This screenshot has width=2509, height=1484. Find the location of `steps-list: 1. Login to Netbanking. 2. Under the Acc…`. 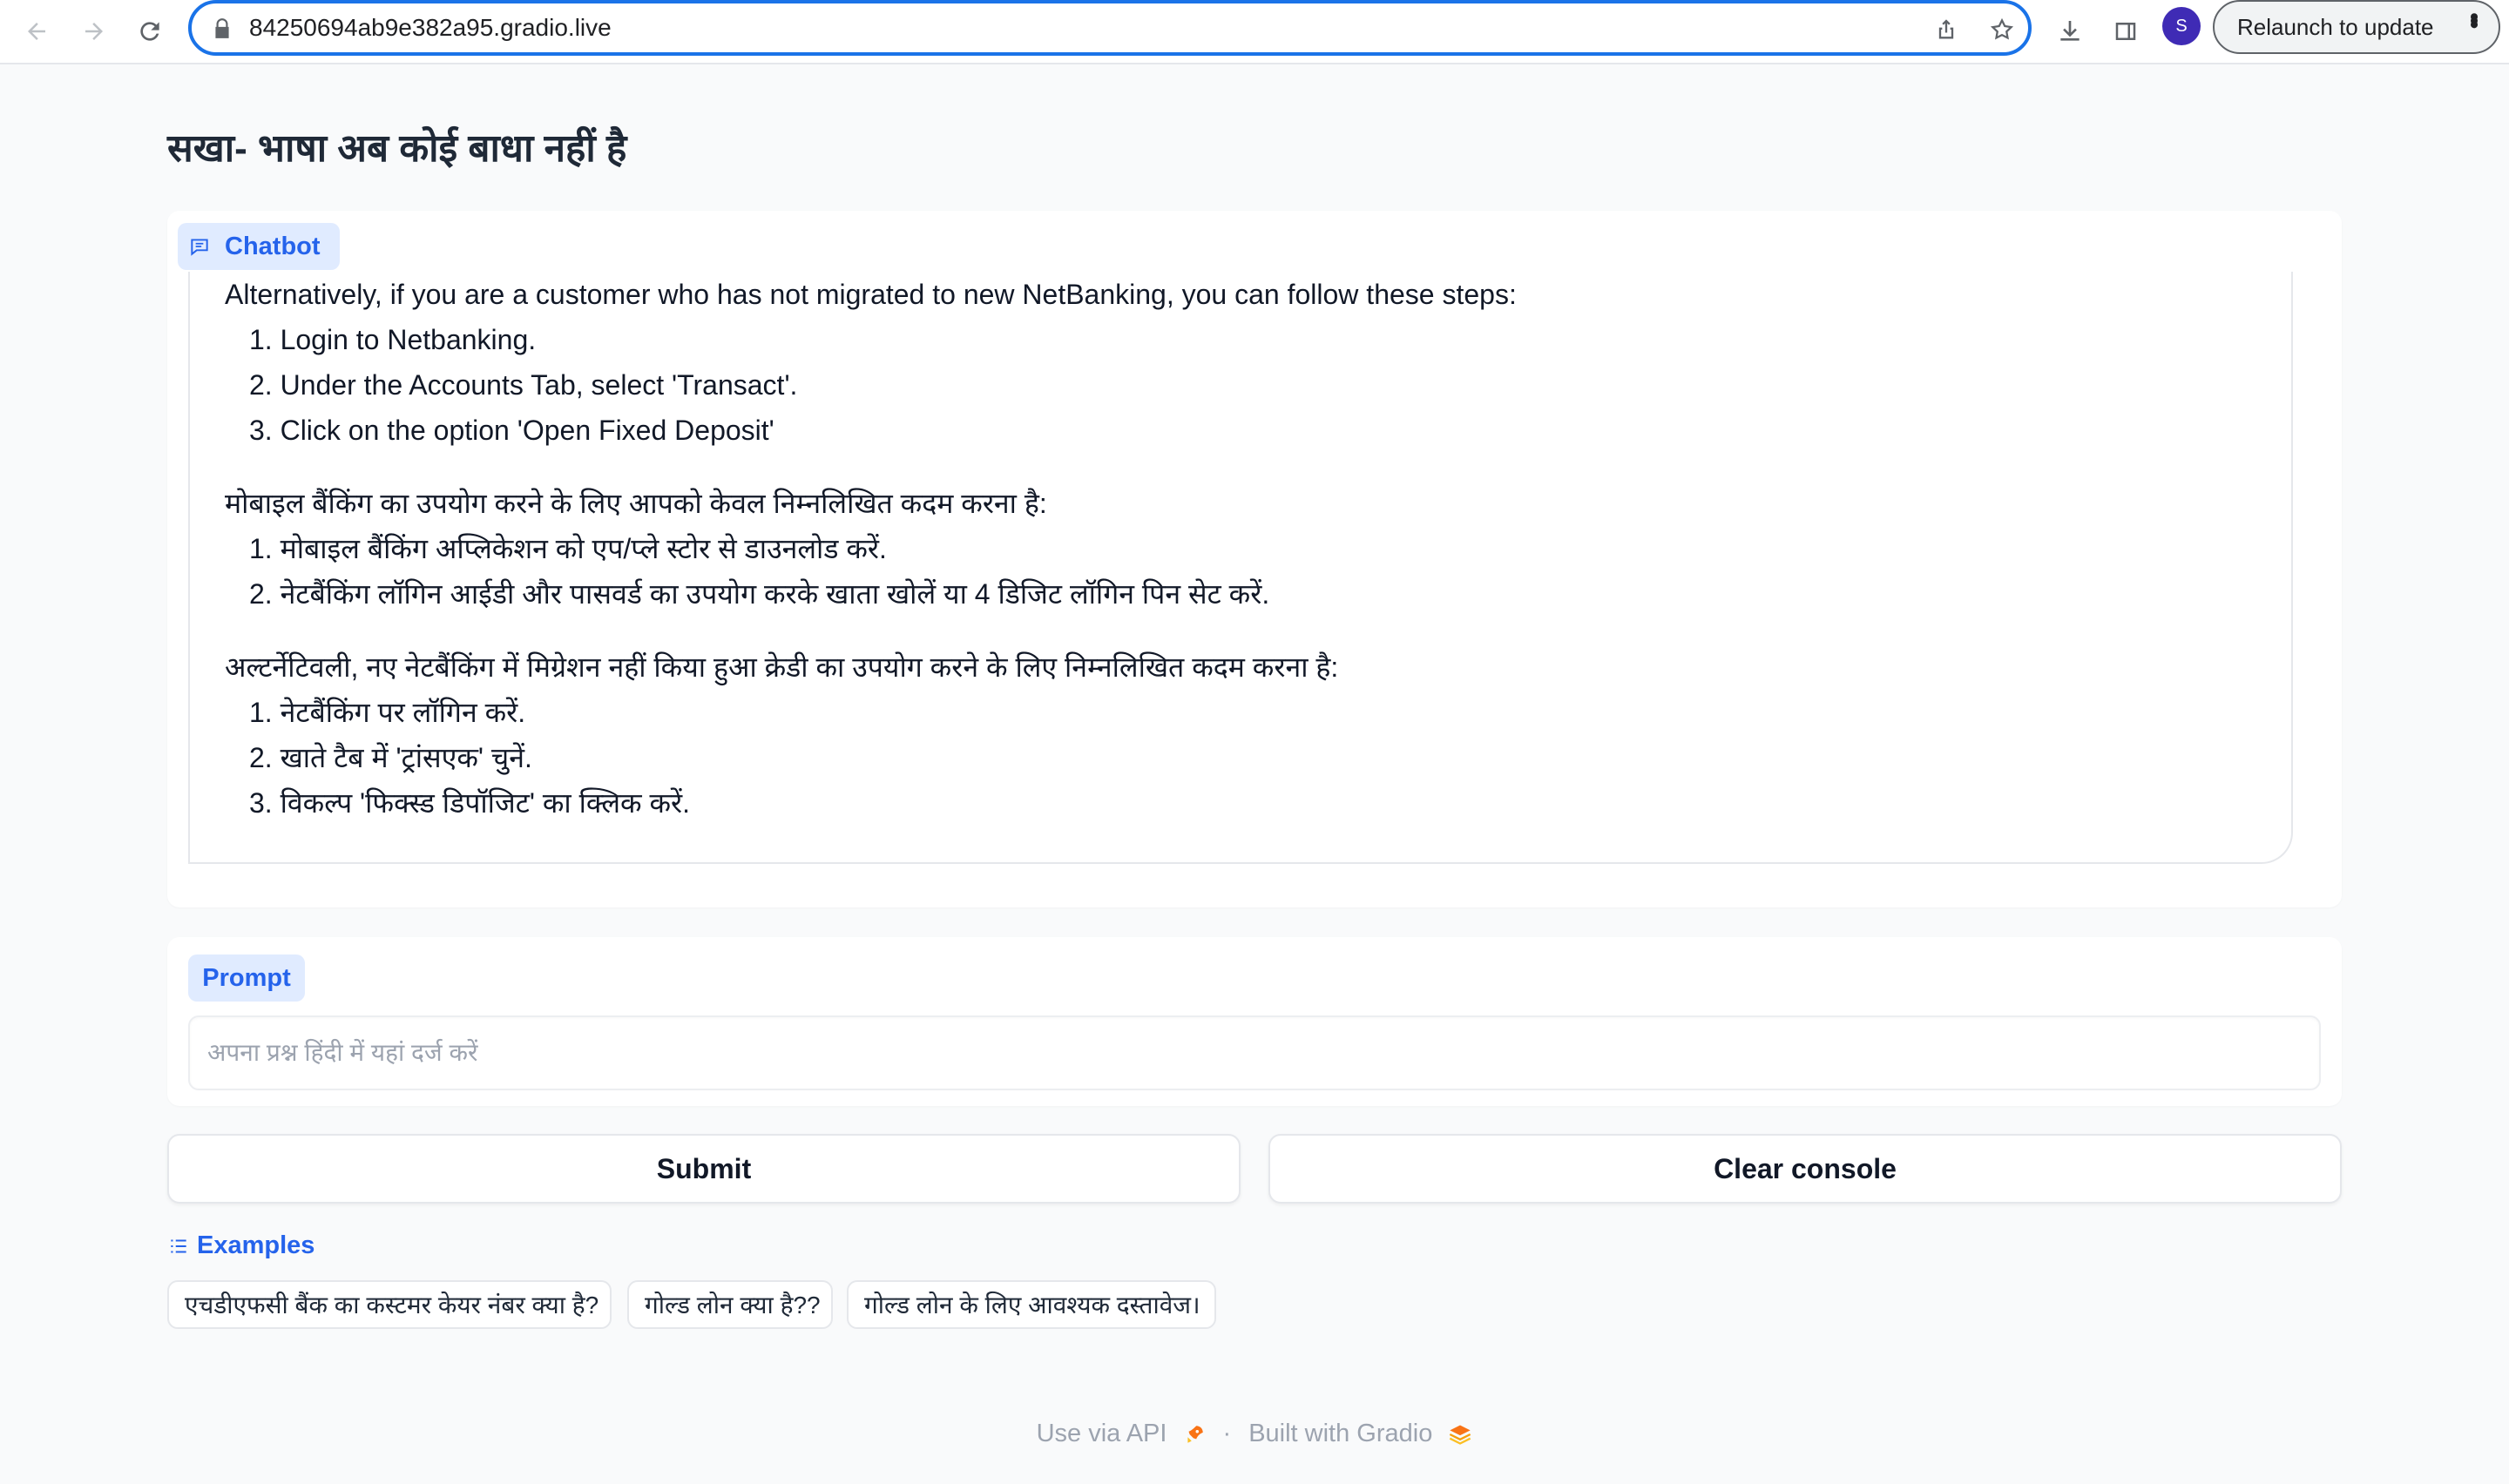

steps-list: 1. Login to Netbanking. 2. Under the Acc… is located at coordinates (1244, 385).